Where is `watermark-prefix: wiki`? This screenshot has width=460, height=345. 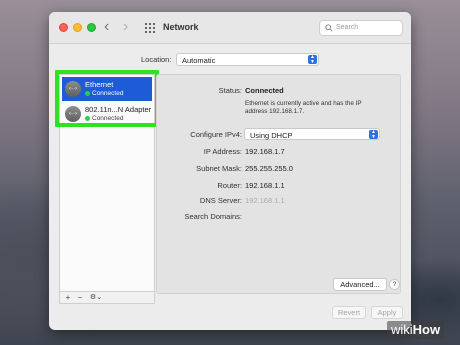
watermark-prefix: wiki is located at coordinates (402, 329).